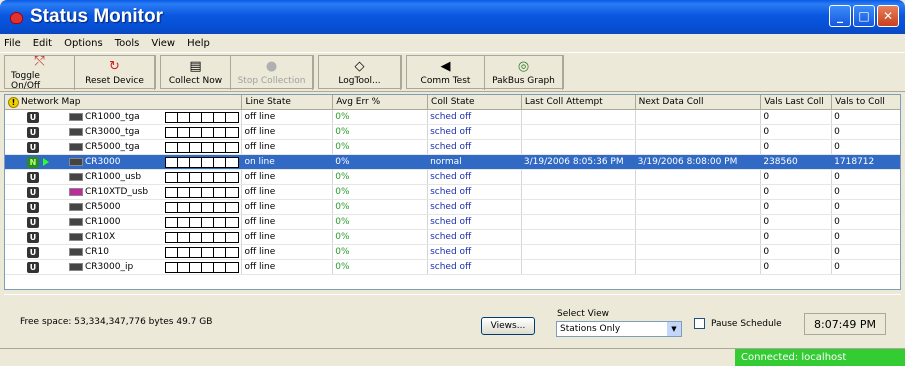 The width and height of the screenshot is (905, 366). Describe the element at coordinates (359, 66) in the screenshot. I see `logtool-icon: ◇` at that location.